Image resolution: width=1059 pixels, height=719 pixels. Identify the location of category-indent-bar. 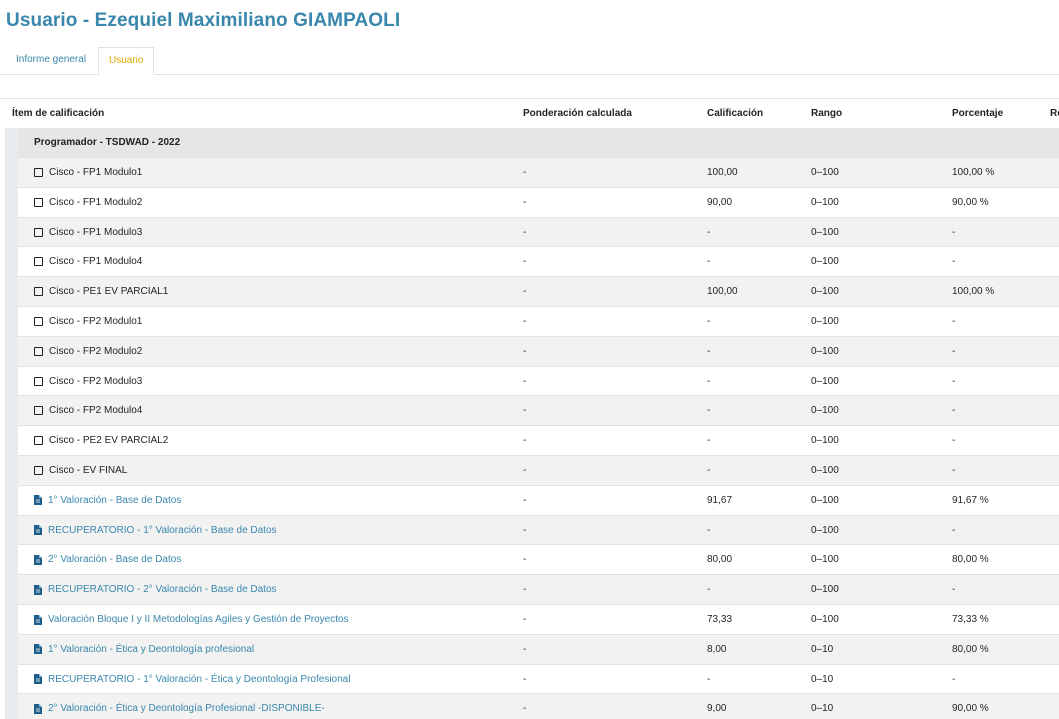
(11, 423).